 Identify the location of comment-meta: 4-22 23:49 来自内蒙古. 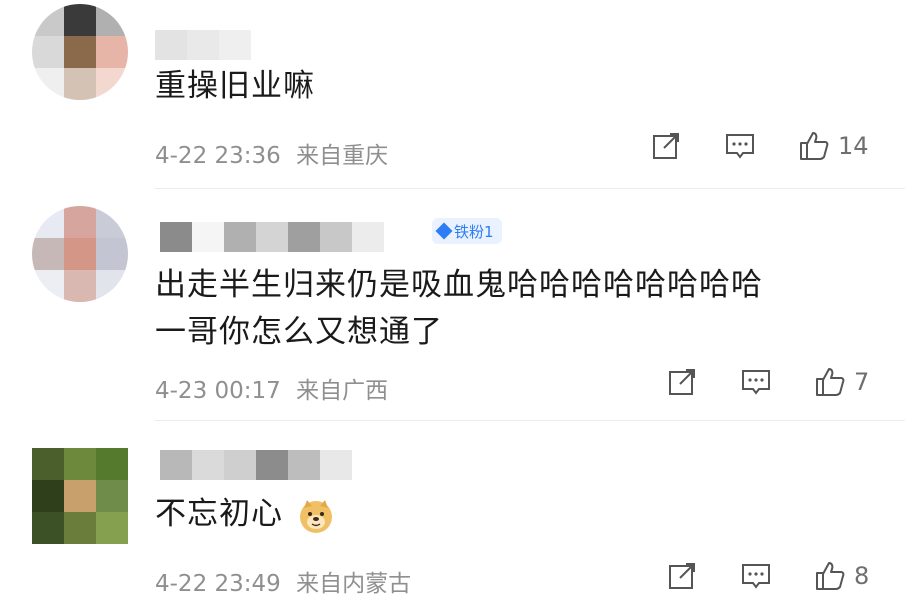
(283, 581).